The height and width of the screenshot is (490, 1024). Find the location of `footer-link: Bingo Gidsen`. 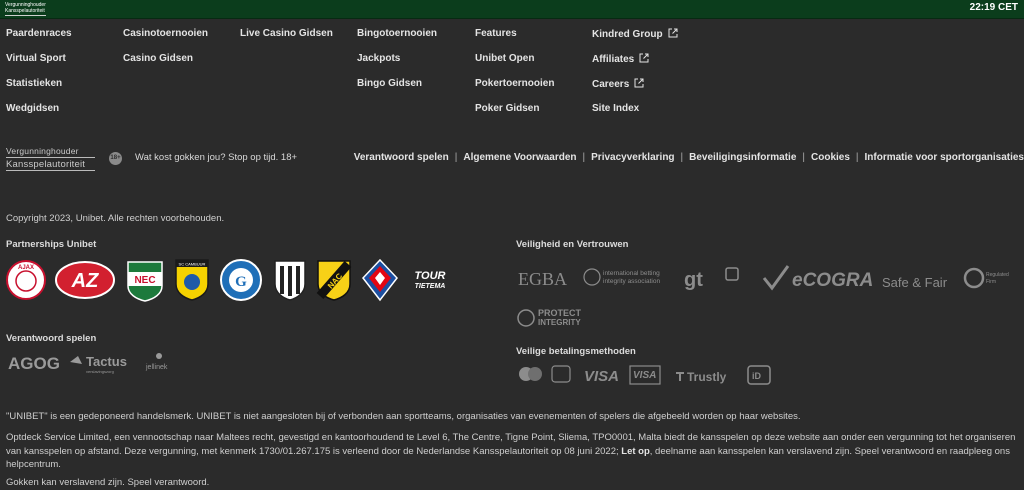

footer-link: Bingo Gidsen is located at coordinates (397, 90).